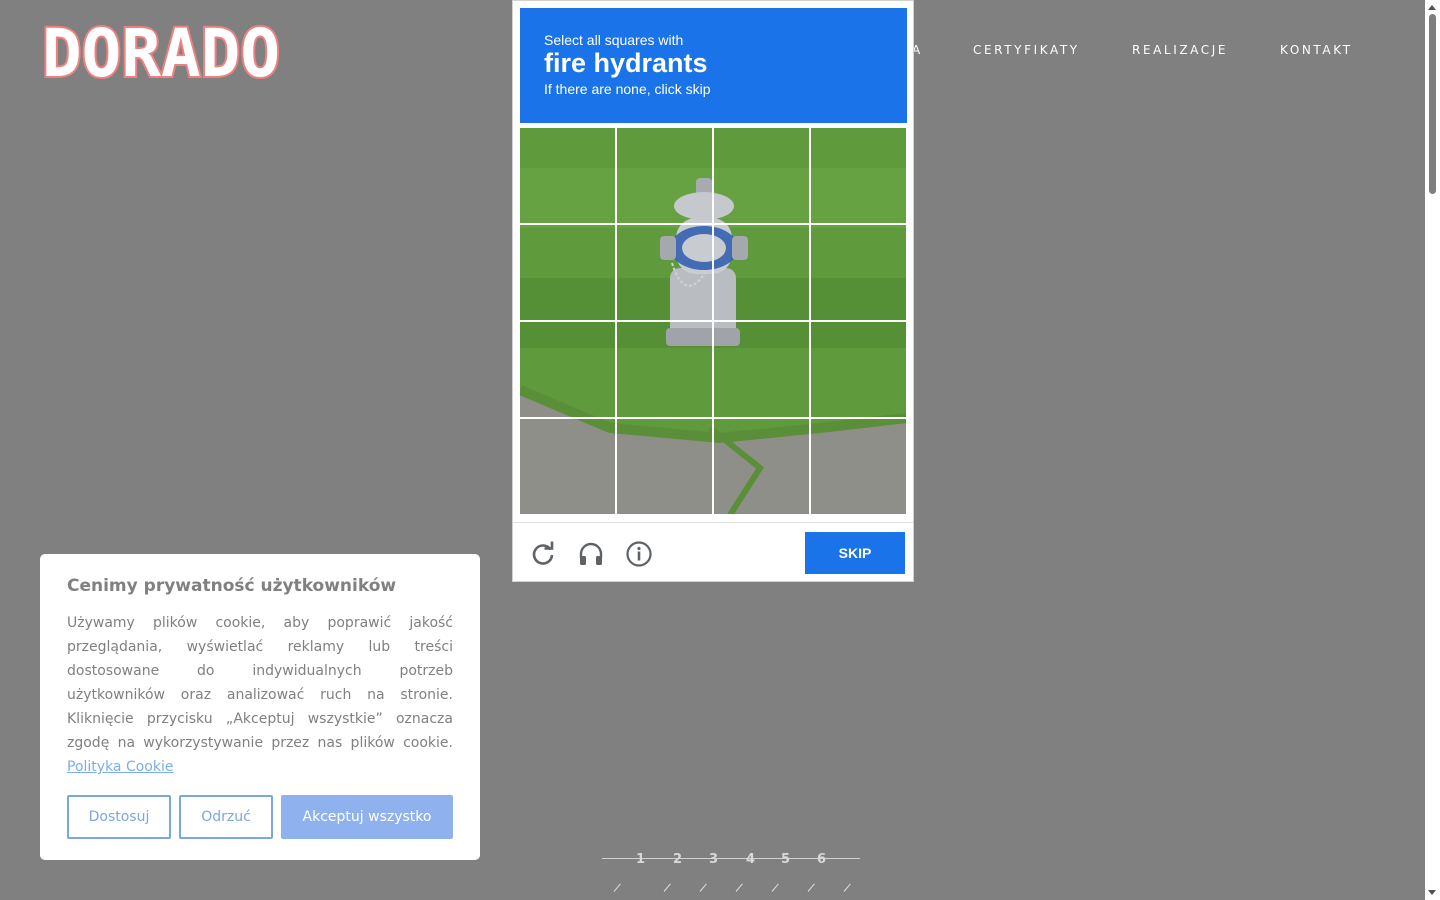 This screenshot has width=1440, height=900. I want to click on pager-page-4: 4, so click(750, 859).